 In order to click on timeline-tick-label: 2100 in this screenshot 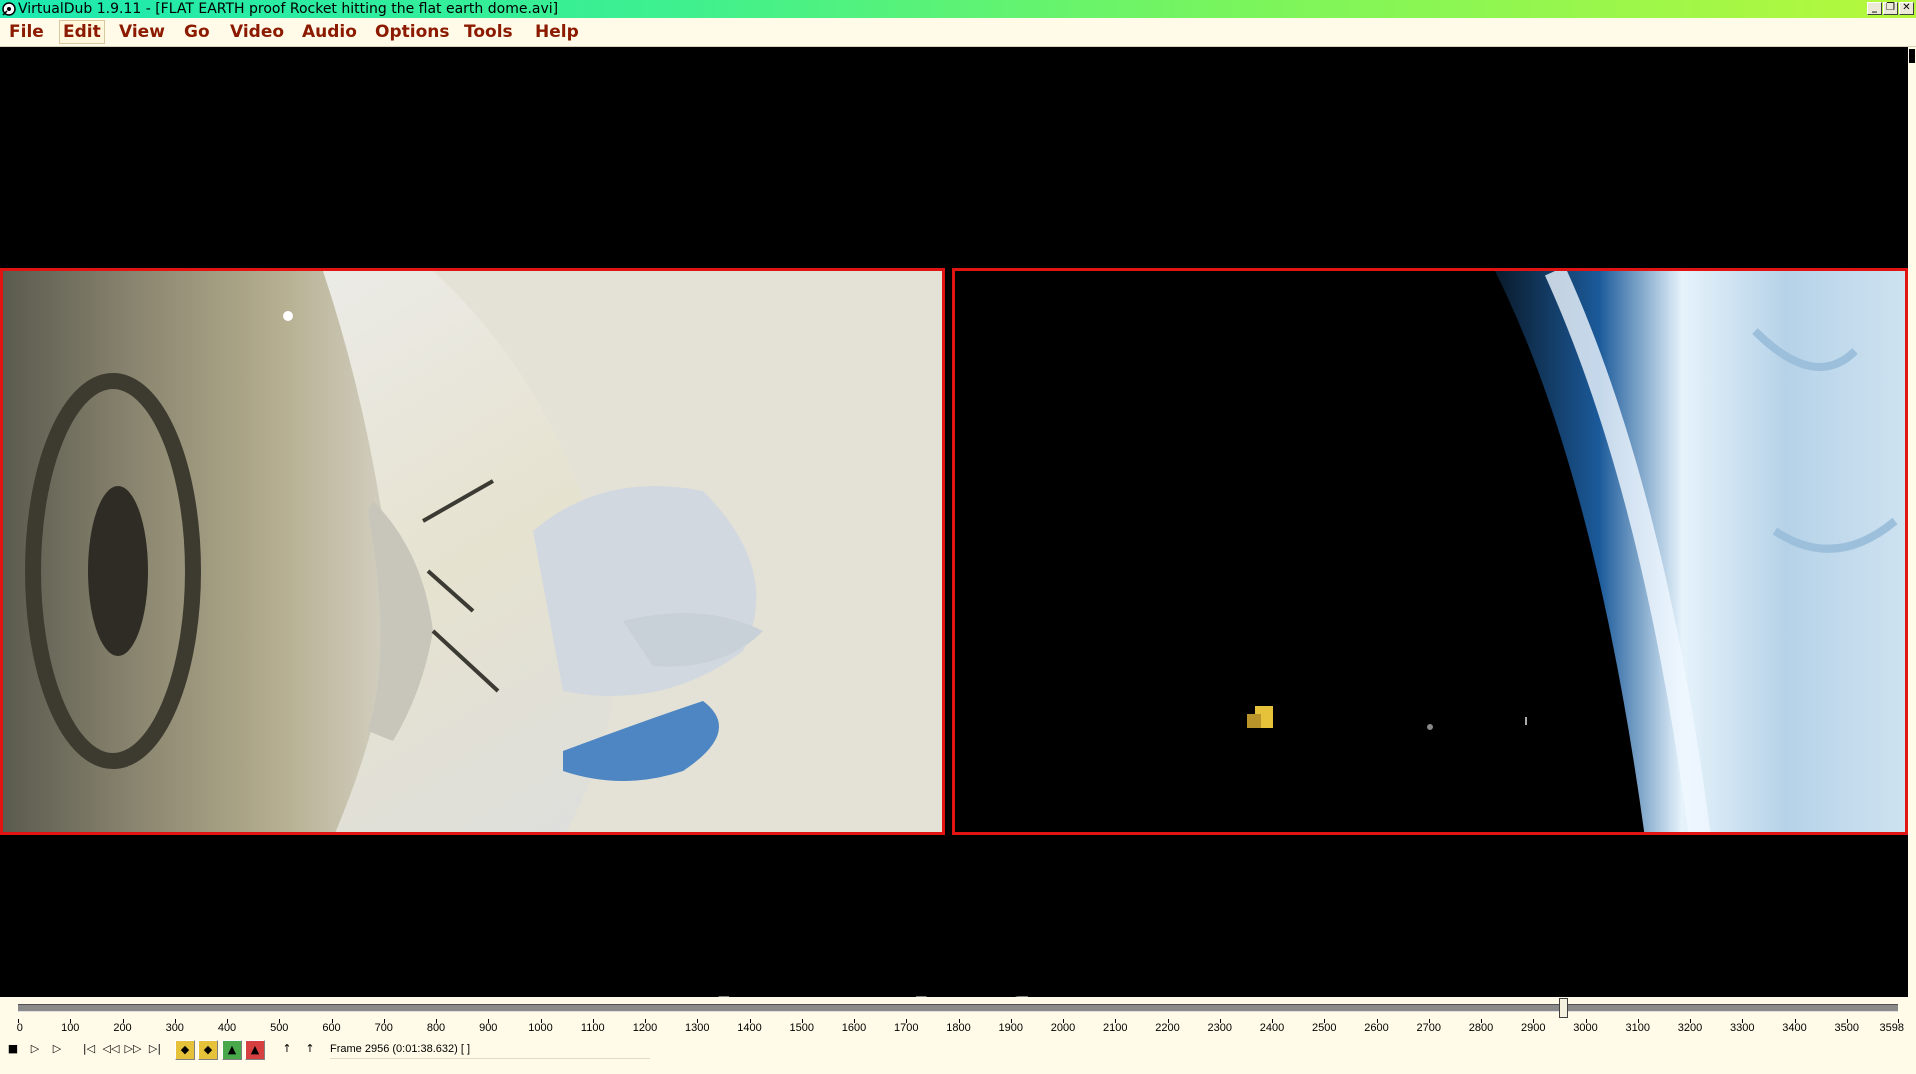, I will do `click(1115, 1028)`.